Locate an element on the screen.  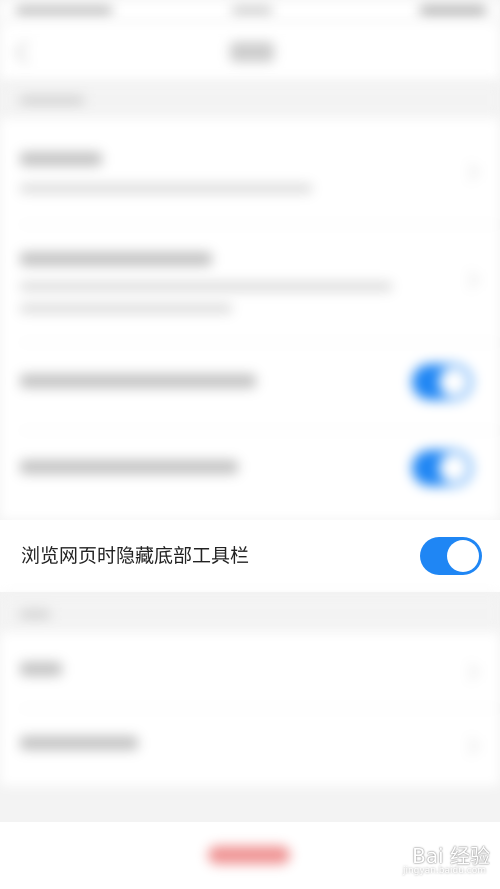
watermark-url: jingyan.baidu.com is located at coordinates (444, 871).